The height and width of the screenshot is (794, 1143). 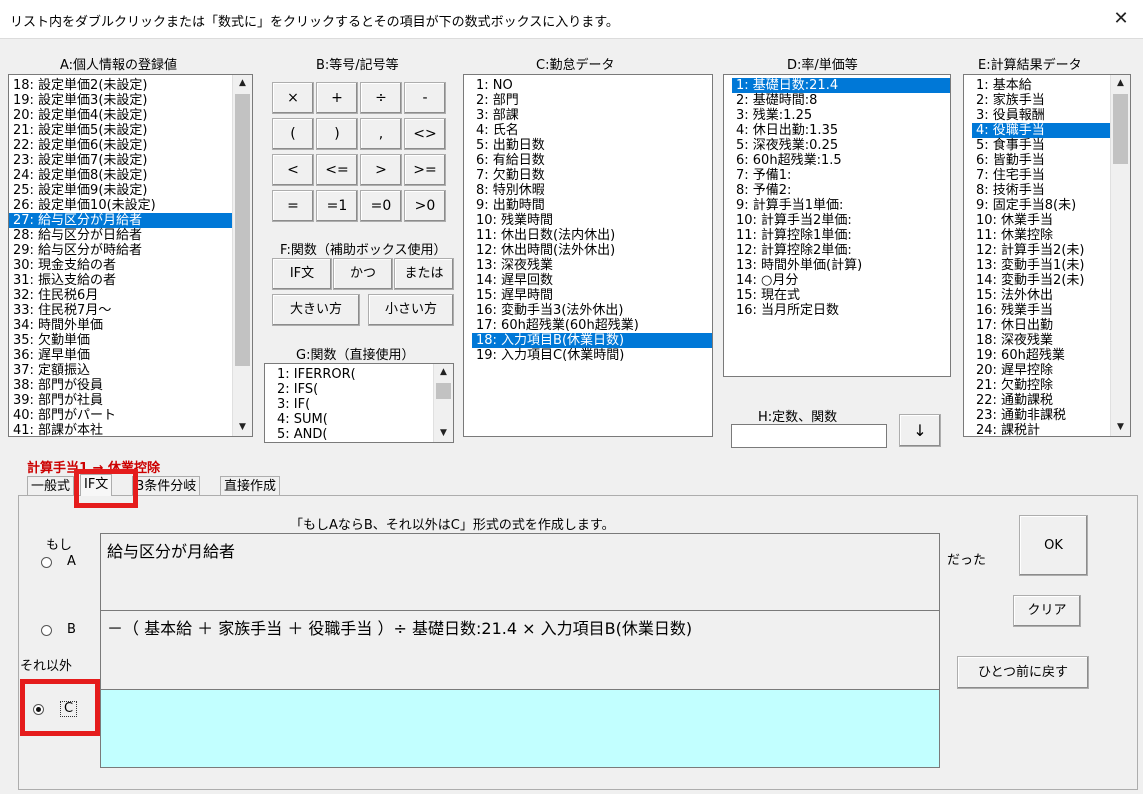 What do you see at coordinates (592, 85) in the screenshot?
I see `list-c-item: 1: NO` at bounding box center [592, 85].